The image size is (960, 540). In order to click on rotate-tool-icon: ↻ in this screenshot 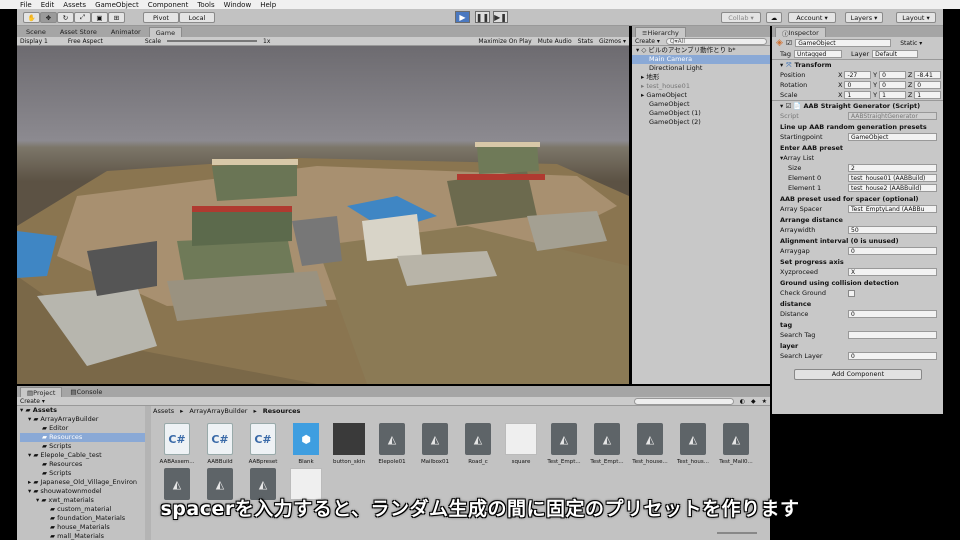, I will do `click(65, 17)`.